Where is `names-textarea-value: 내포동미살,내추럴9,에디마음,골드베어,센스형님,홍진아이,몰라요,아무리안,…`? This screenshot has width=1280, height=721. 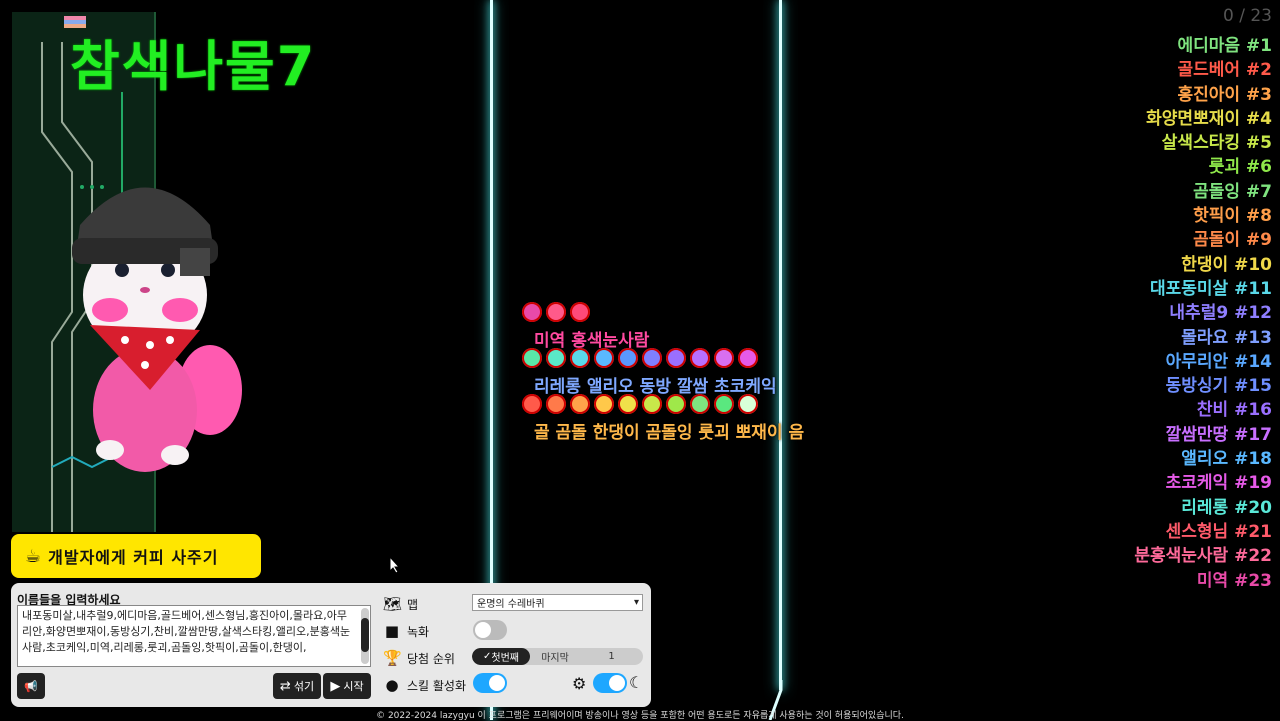
names-textarea-value: 내포동미살,내추럴9,에디마음,골드베어,센스형님,홍진아이,몰라요,아무리안,… is located at coordinates (186, 631).